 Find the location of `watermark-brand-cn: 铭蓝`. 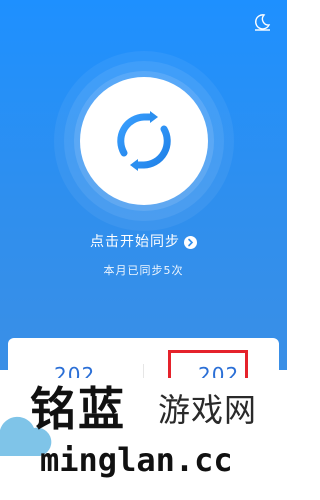

watermark-brand-cn: 铭蓝 is located at coordinates (78, 409).